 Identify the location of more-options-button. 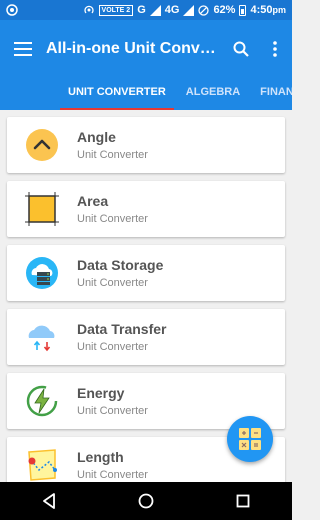
(275, 49).